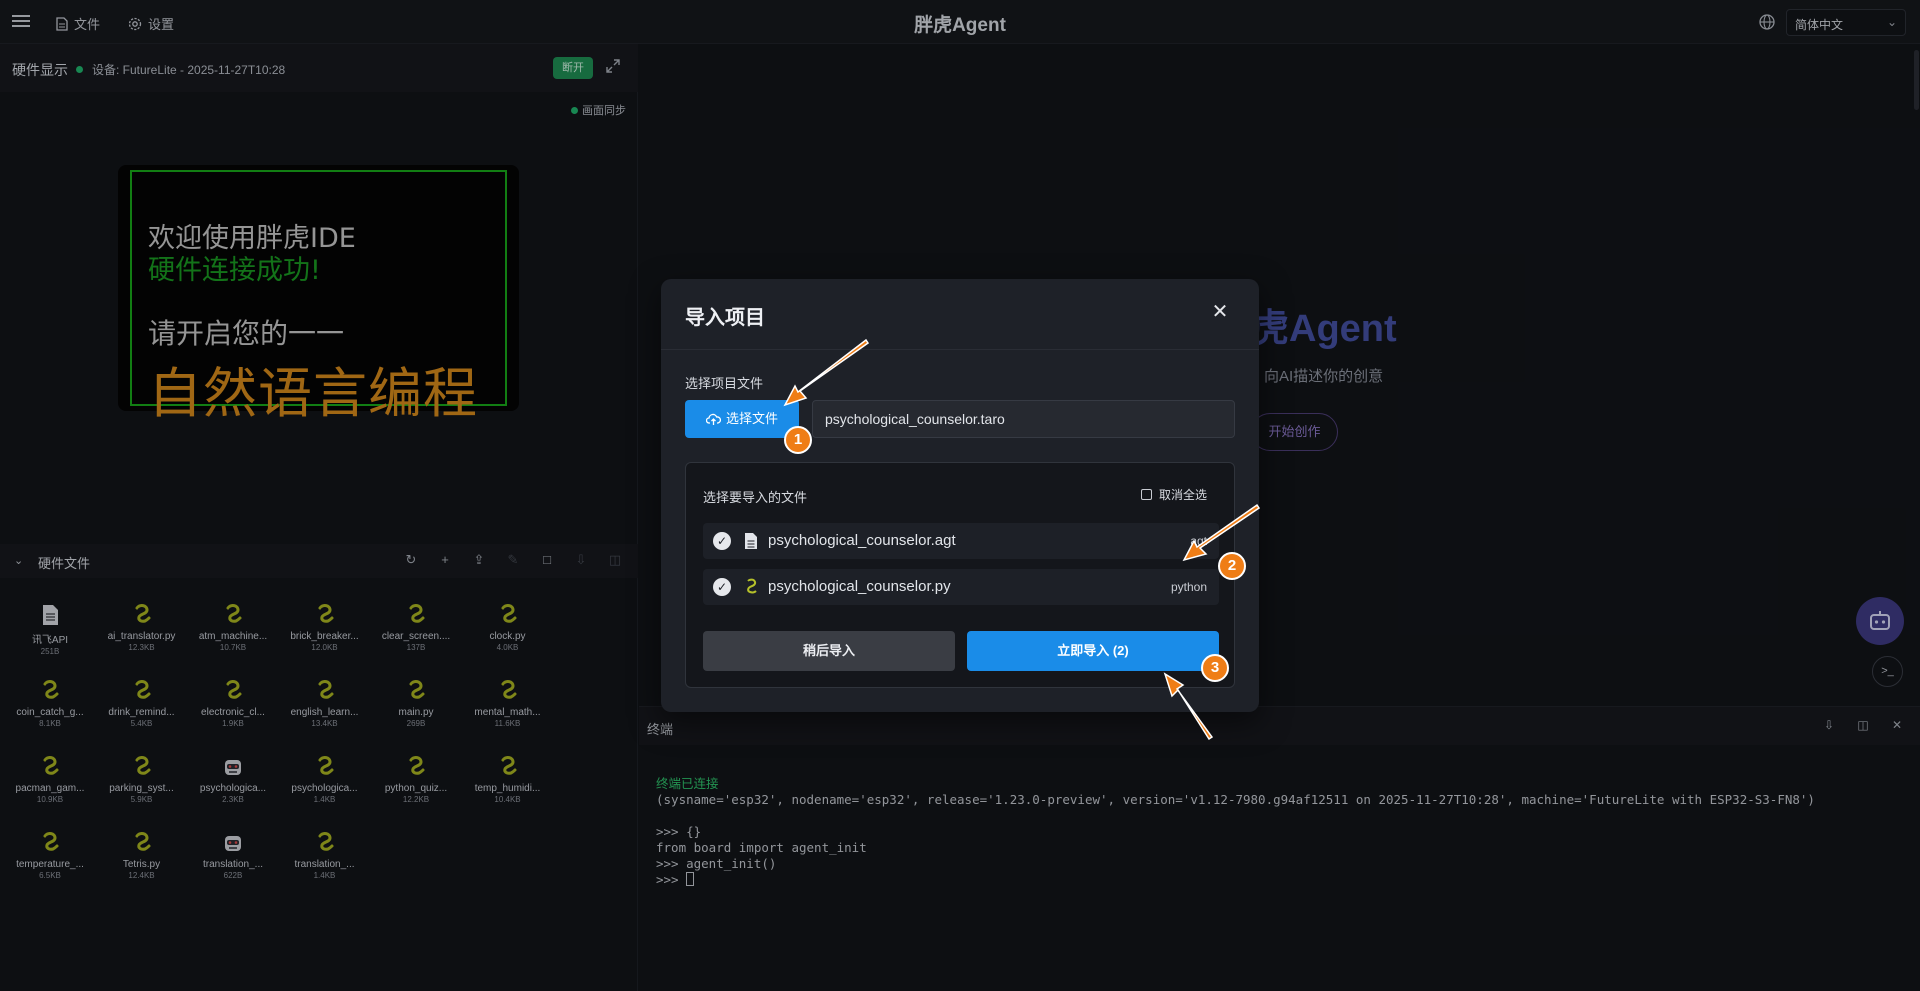 This screenshot has height=991, width=1920. What do you see at coordinates (1023, 419) in the screenshot?
I see `selected-file-path: psychological_counselor.taro` at bounding box center [1023, 419].